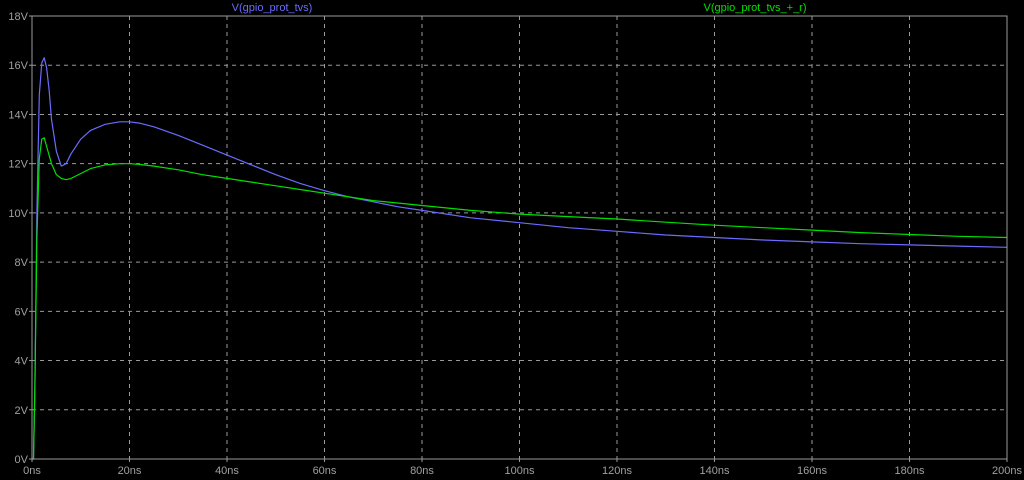  What do you see at coordinates (910, 471) in the screenshot?
I see `x-tick-label: 180ns` at bounding box center [910, 471].